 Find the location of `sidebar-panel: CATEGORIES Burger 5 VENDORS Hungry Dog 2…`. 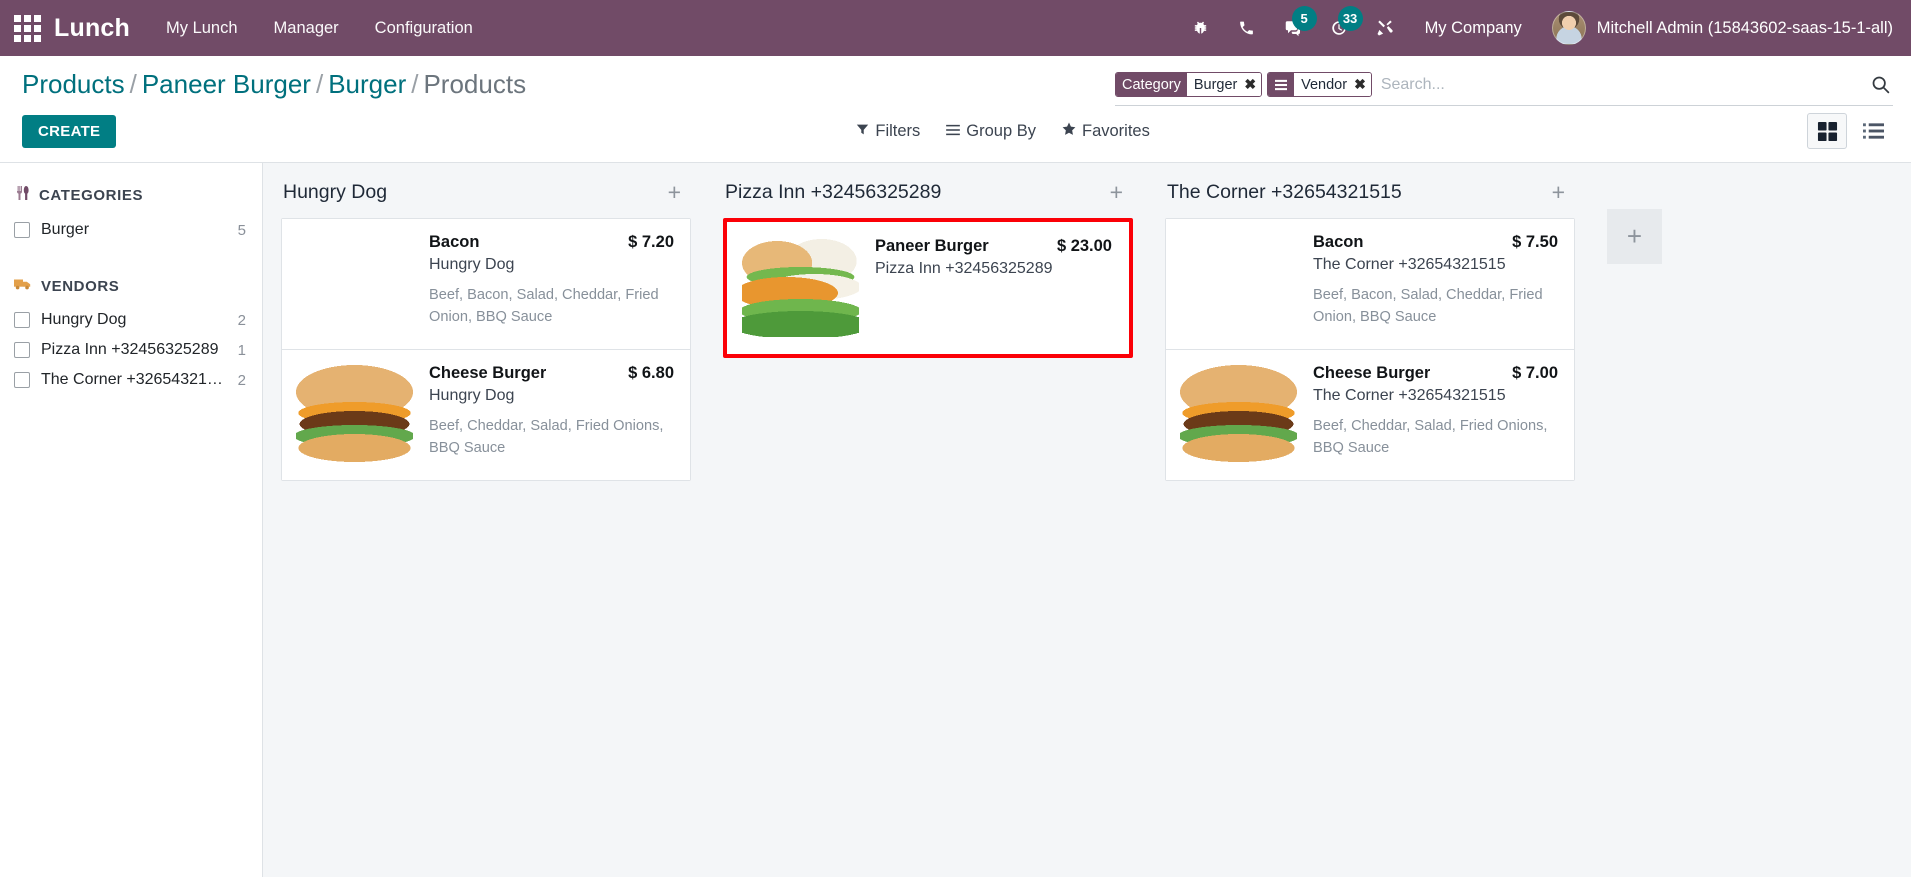

sidebar-panel: CATEGORIES Burger 5 VENDORS Hungry Dog 2… is located at coordinates (131, 520).